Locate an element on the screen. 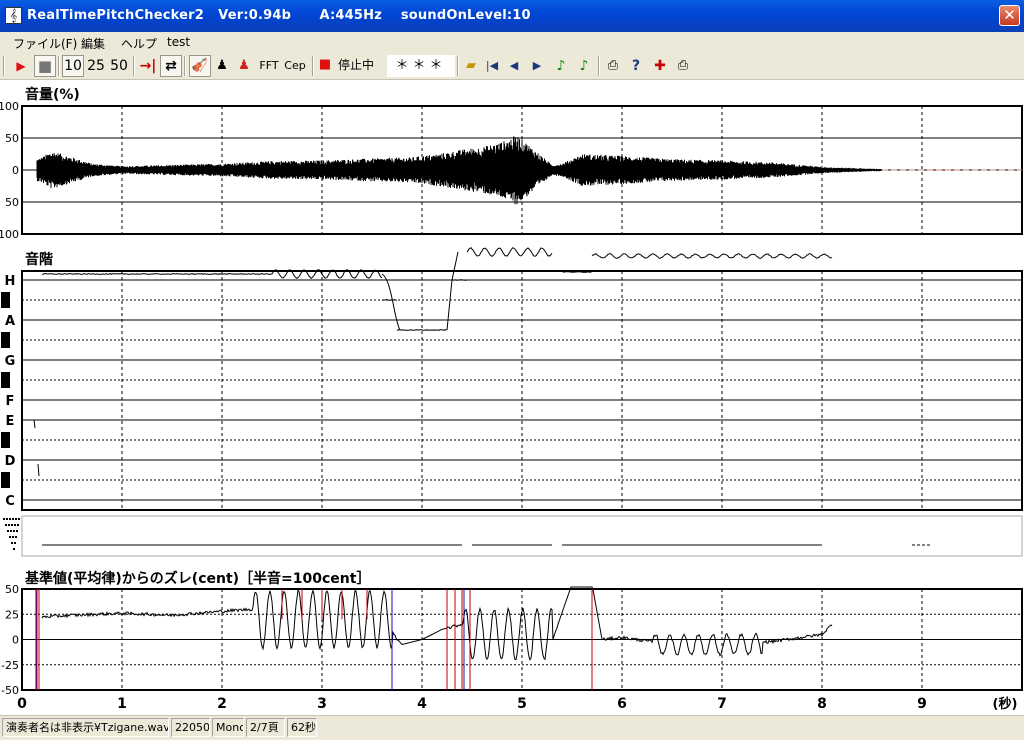  deviation-trace is located at coordinates (437, 623).